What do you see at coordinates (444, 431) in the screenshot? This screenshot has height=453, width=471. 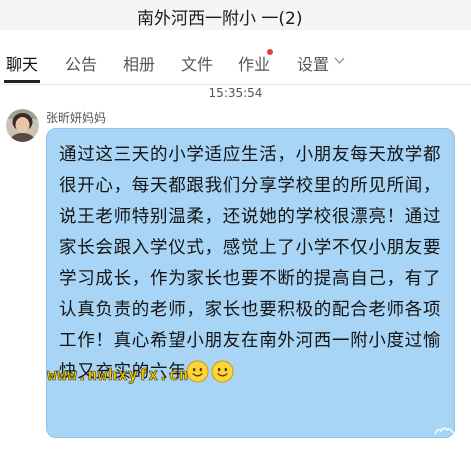 I see `bubble-decoration-icon` at bounding box center [444, 431].